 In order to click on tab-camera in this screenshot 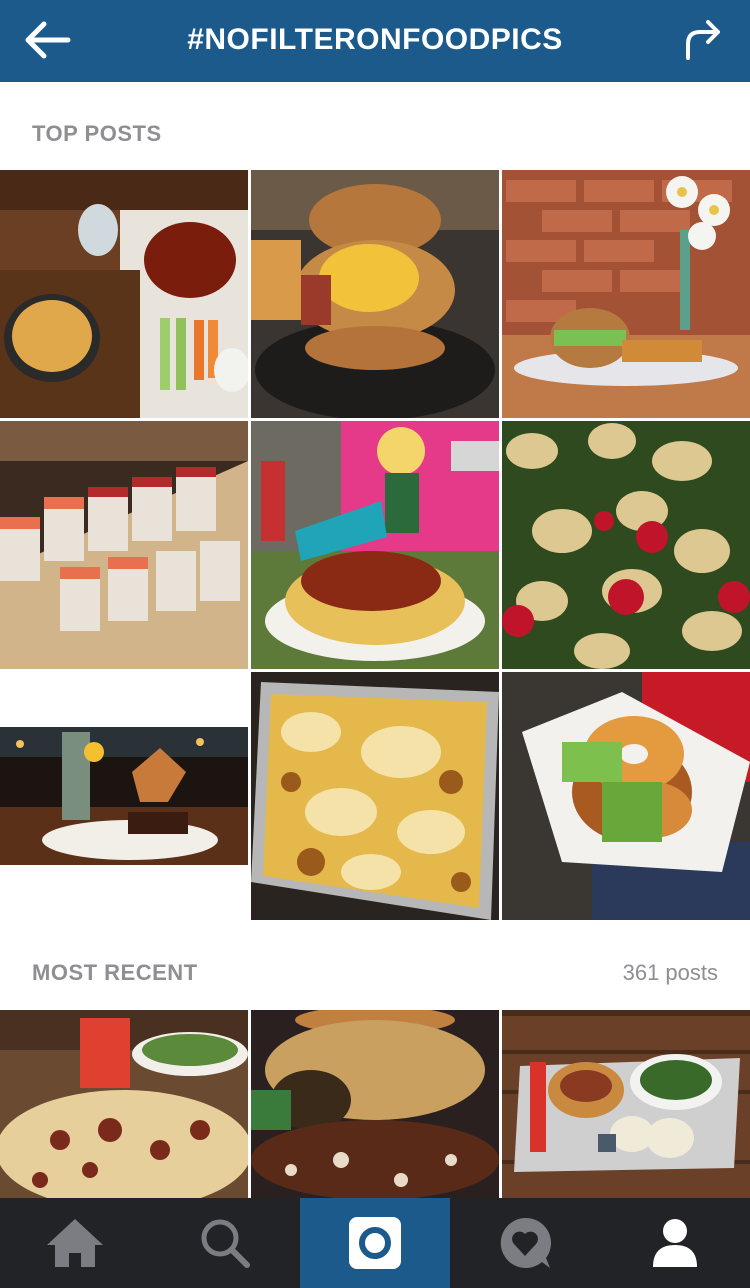, I will do `click(375, 1243)`.